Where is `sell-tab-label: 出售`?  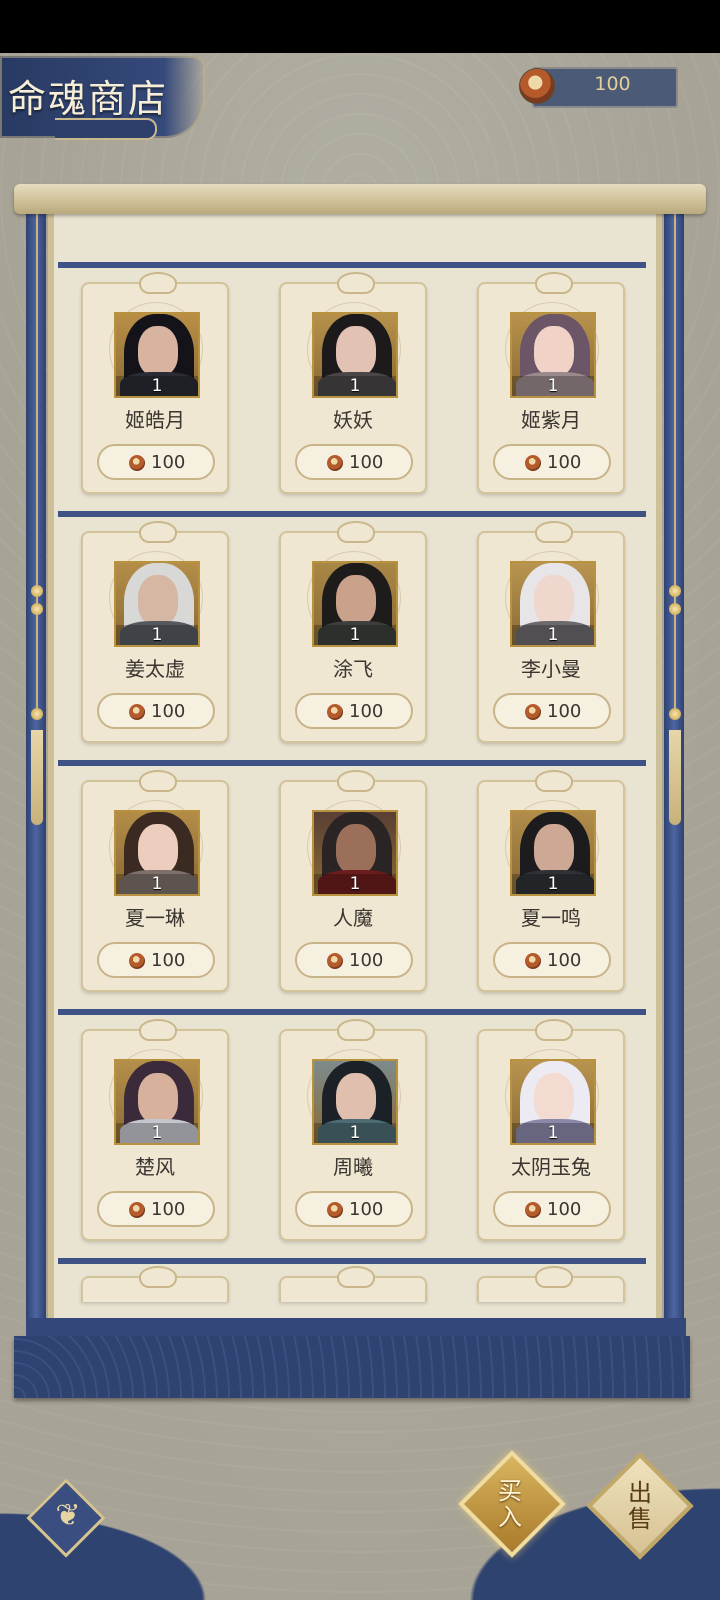
sell-tab-label: 出售 is located at coordinates (640, 1506).